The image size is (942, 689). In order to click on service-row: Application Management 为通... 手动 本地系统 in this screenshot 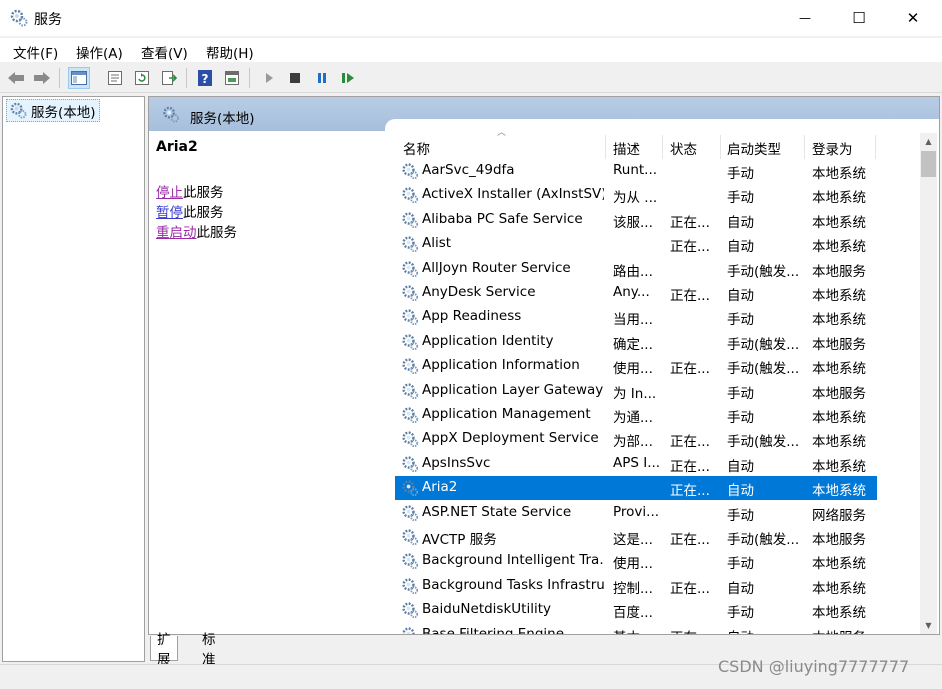, I will do `click(636, 415)`.